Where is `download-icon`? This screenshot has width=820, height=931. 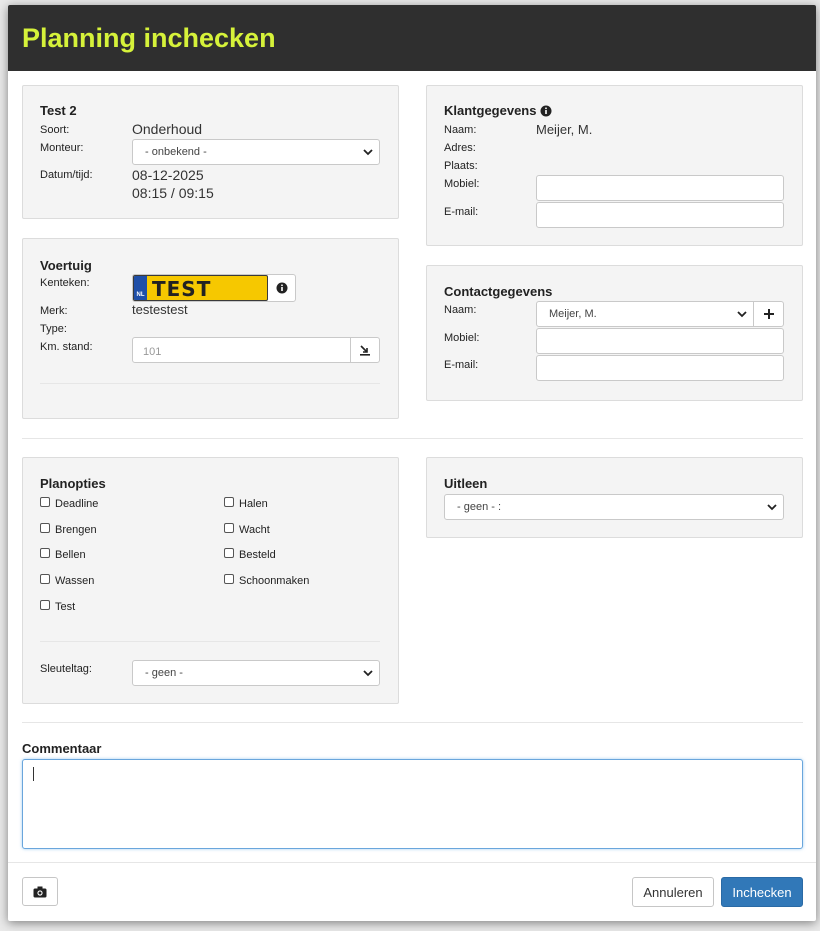 download-icon is located at coordinates (365, 350).